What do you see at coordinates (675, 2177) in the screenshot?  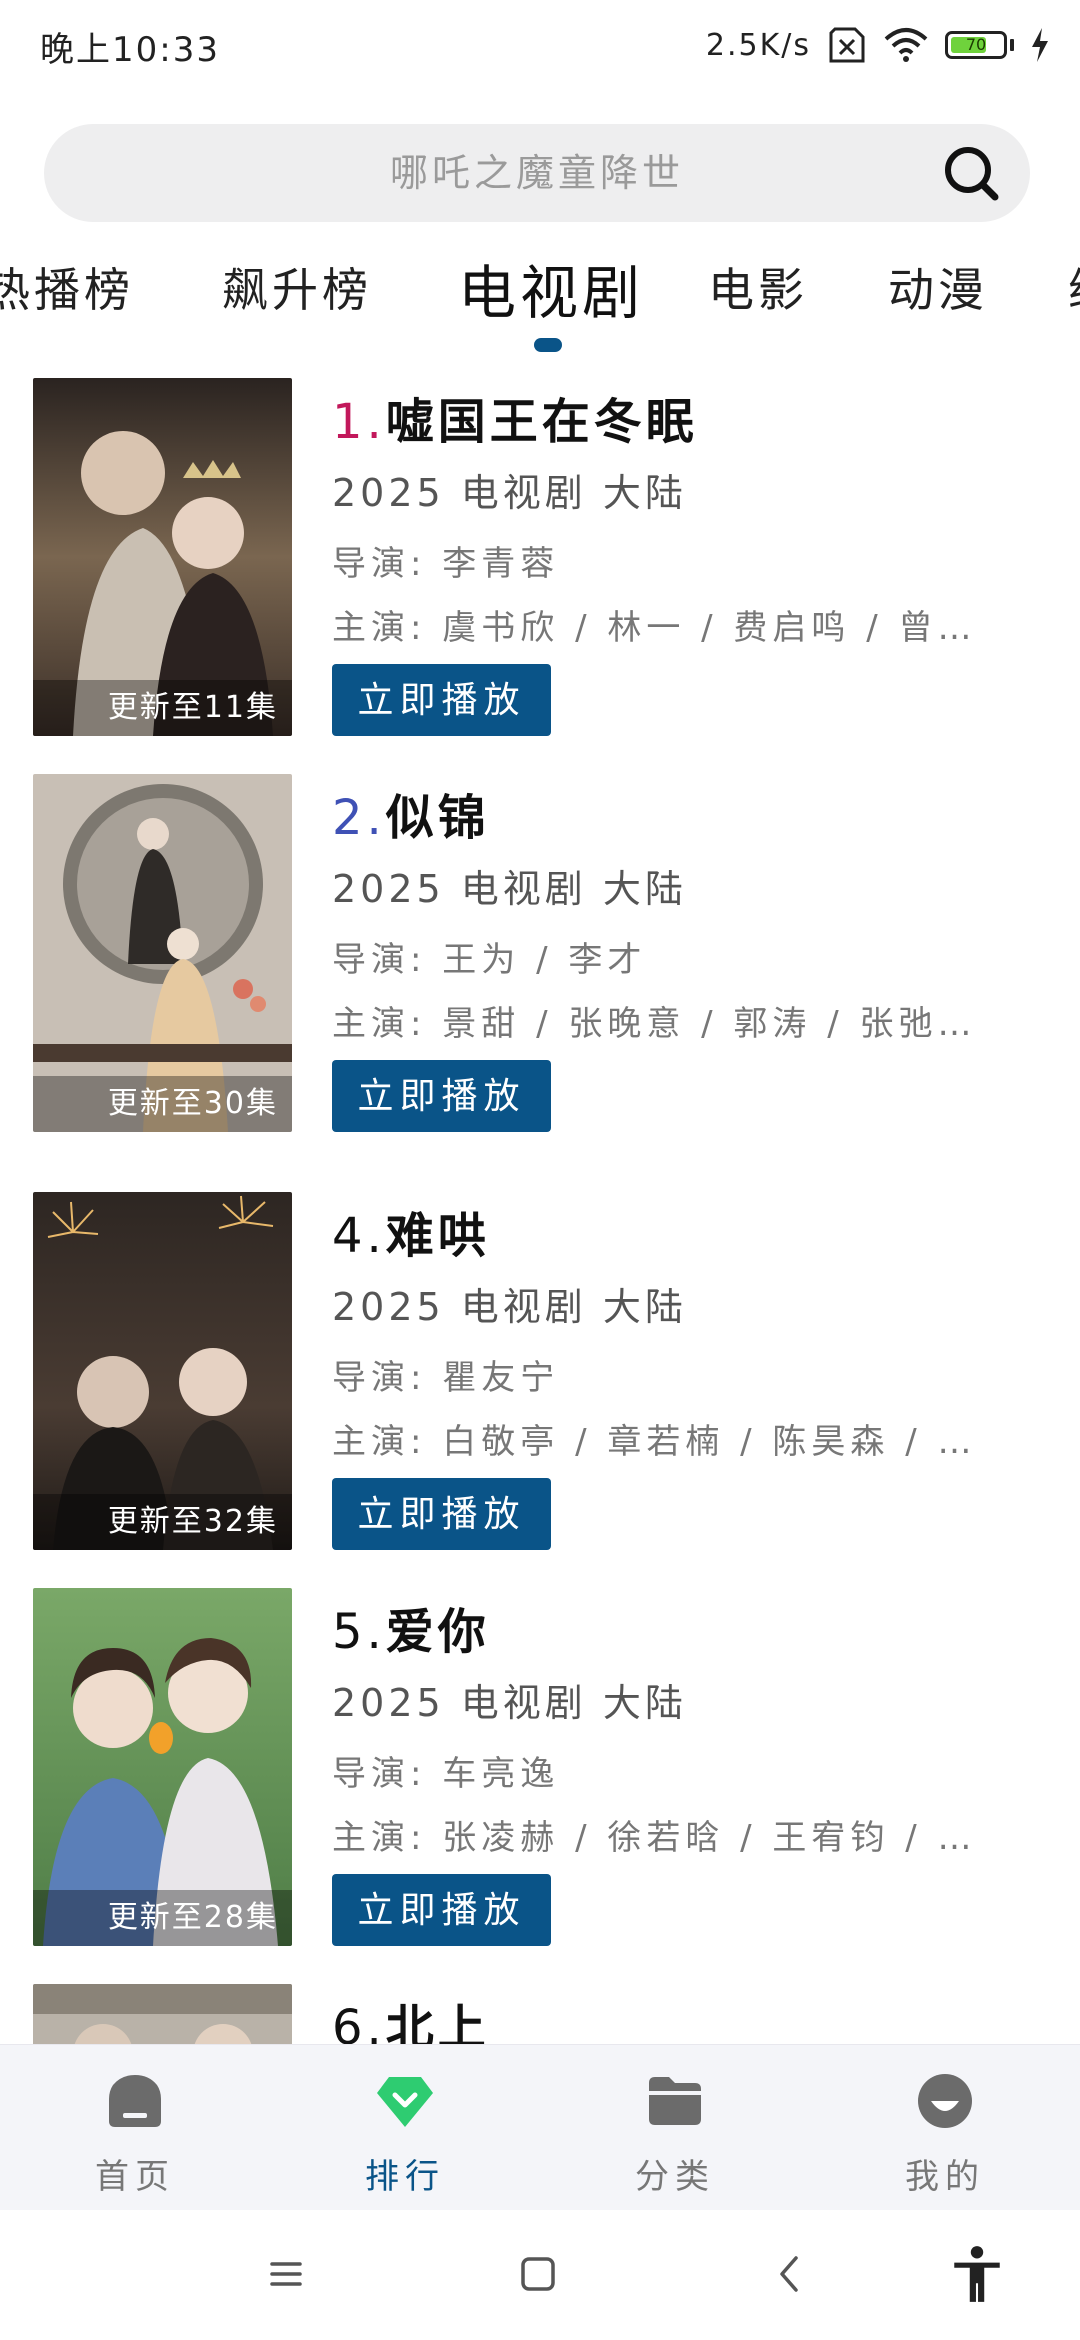 I see `nav-category-label: 分类` at bounding box center [675, 2177].